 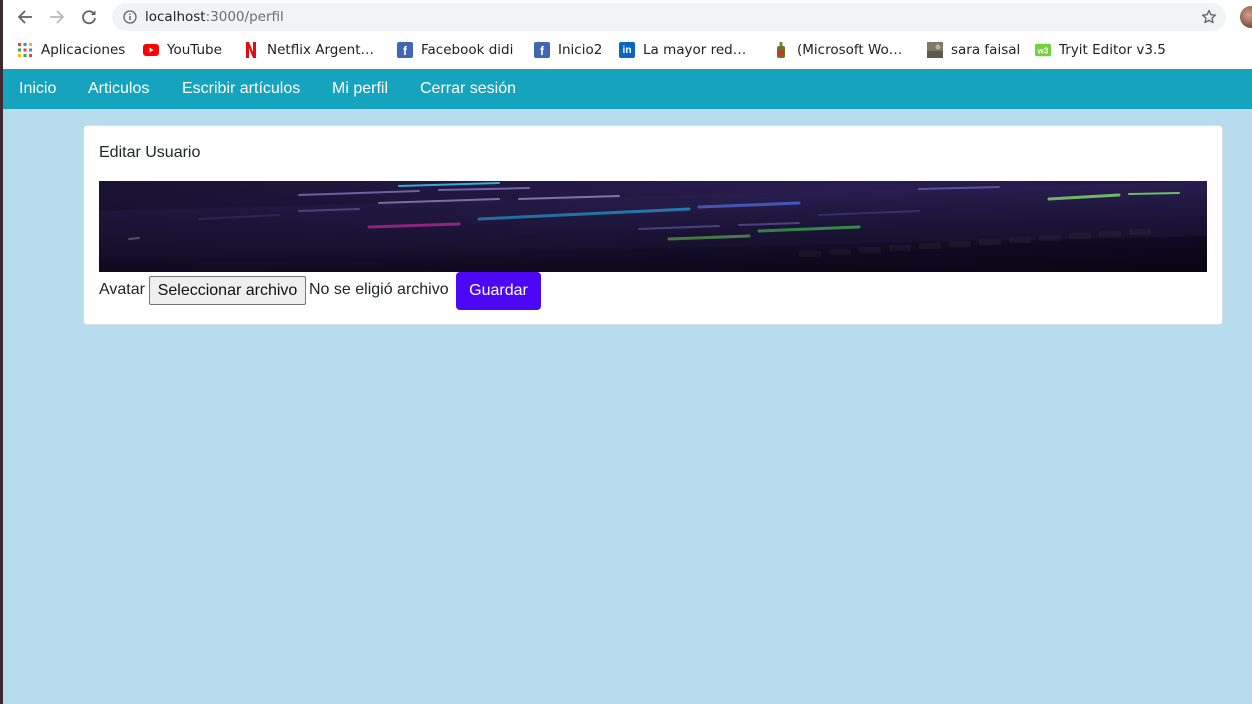 What do you see at coordinates (360, 89) in the screenshot?
I see `nav-link-mi-perfil: Mi perfil` at bounding box center [360, 89].